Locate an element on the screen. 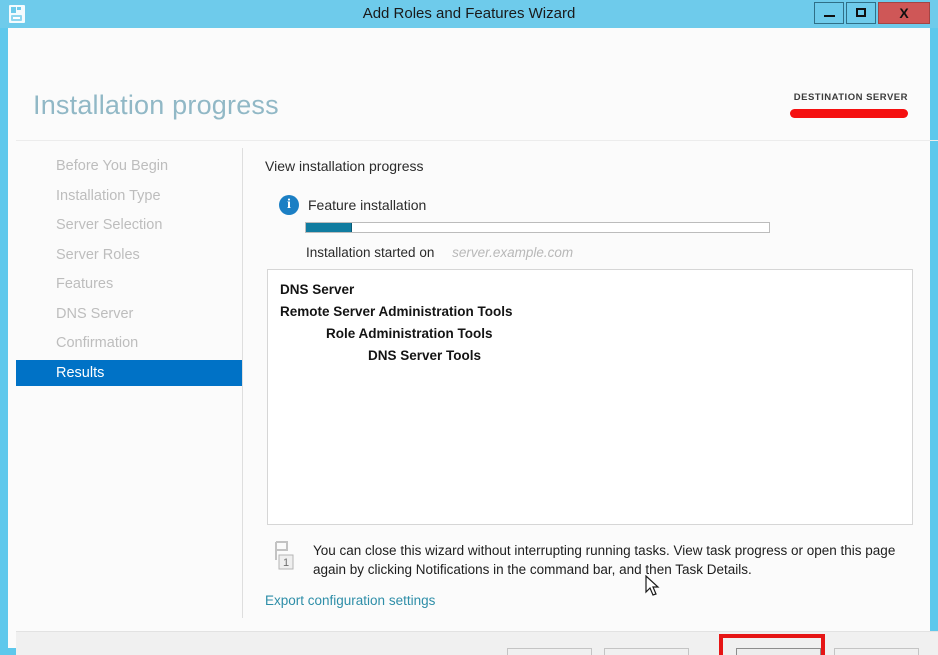  notification-flag-icon: 1 is located at coordinates (286, 557).